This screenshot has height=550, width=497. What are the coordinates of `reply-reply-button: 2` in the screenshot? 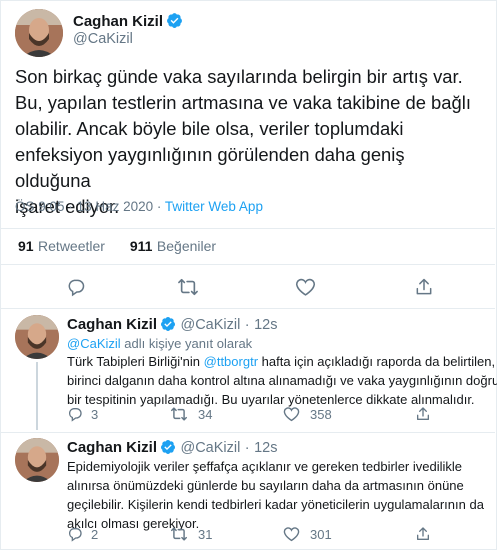 It's located at (82, 534).